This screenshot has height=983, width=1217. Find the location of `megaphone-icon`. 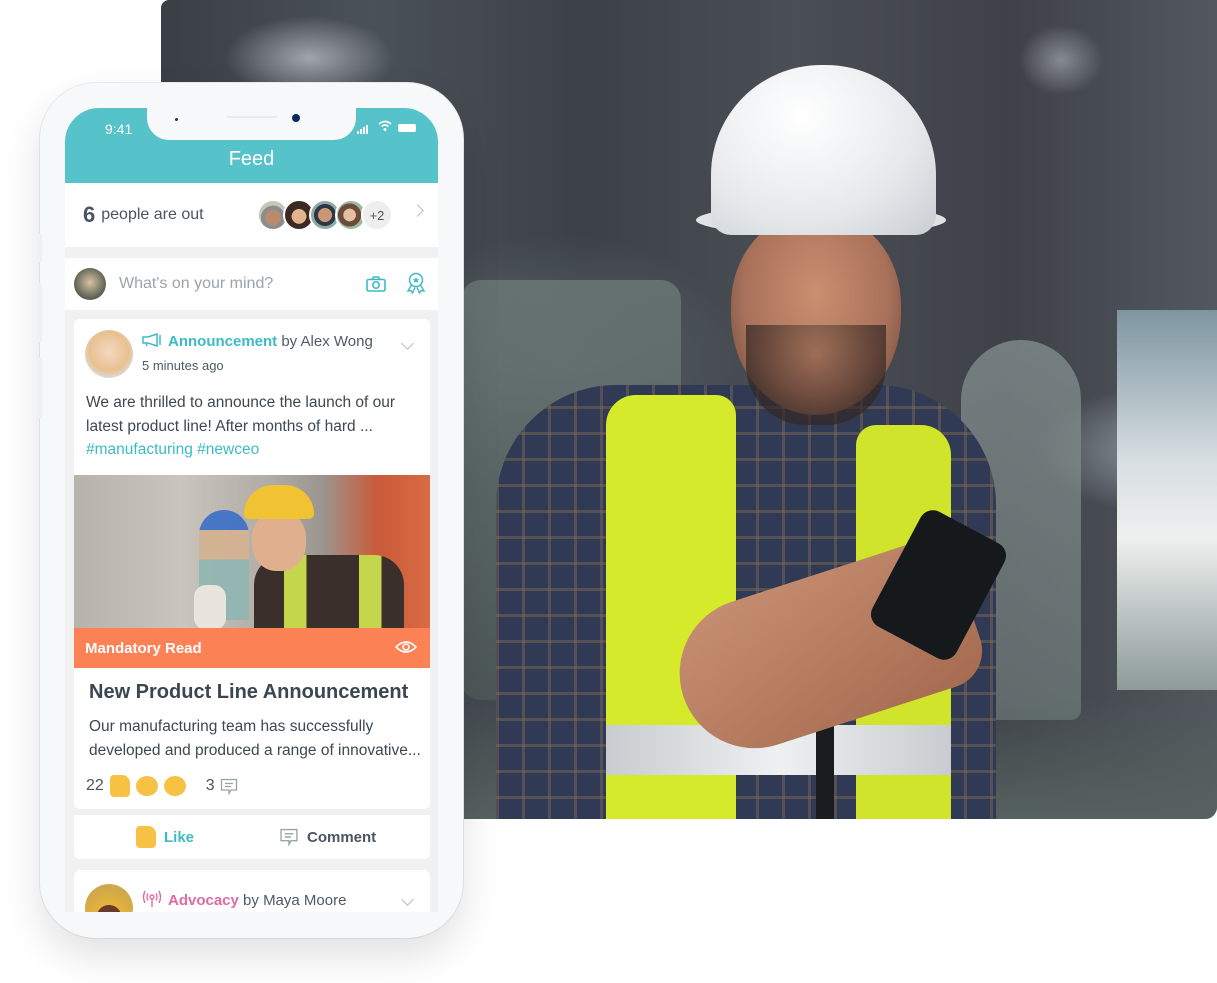

megaphone-icon is located at coordinates (151, 340).